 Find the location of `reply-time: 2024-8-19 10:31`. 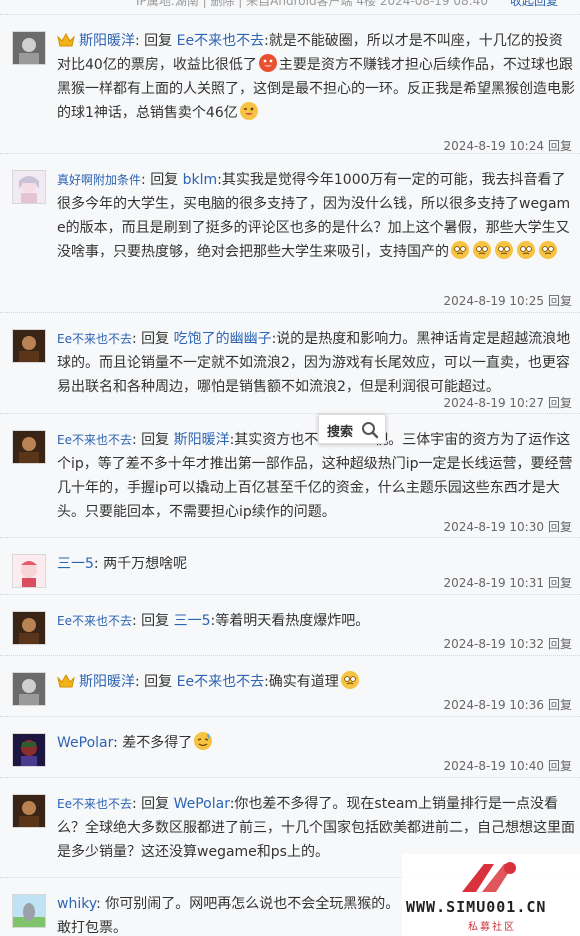

reply-time: 2024-8-19 10:31 is located at coordinates (493, 583).